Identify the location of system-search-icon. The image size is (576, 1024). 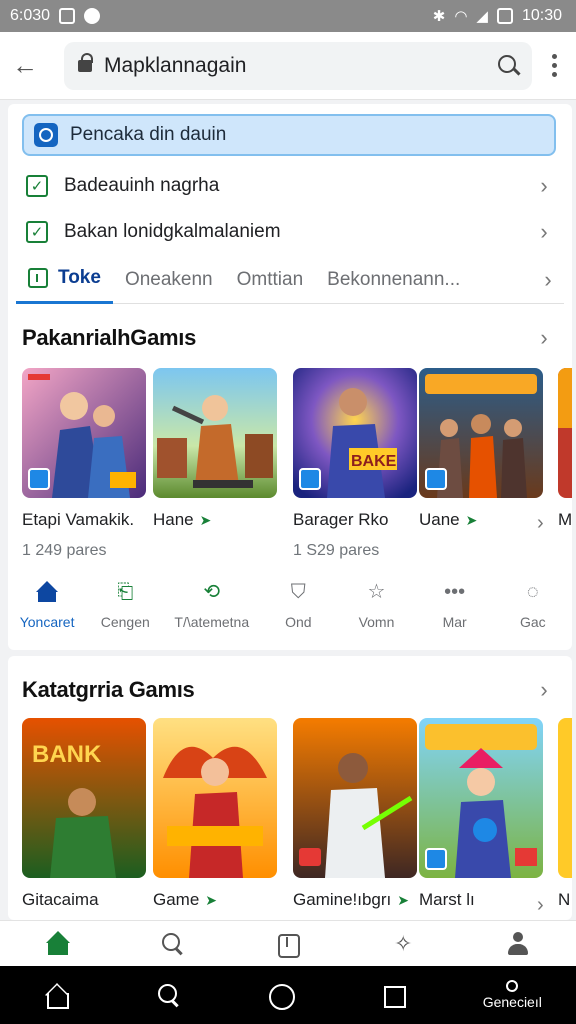
(168, 995).